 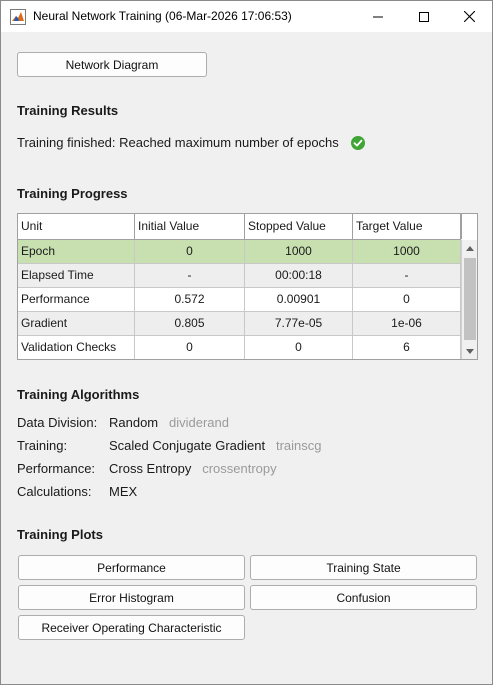 I want to click on algorithm-name: MEX, so click(x=123, y=491).